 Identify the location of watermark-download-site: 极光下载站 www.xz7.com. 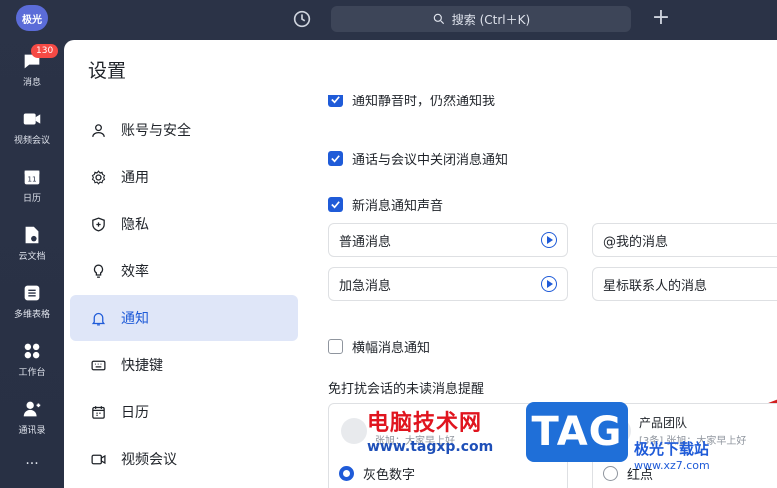
(672, 455).